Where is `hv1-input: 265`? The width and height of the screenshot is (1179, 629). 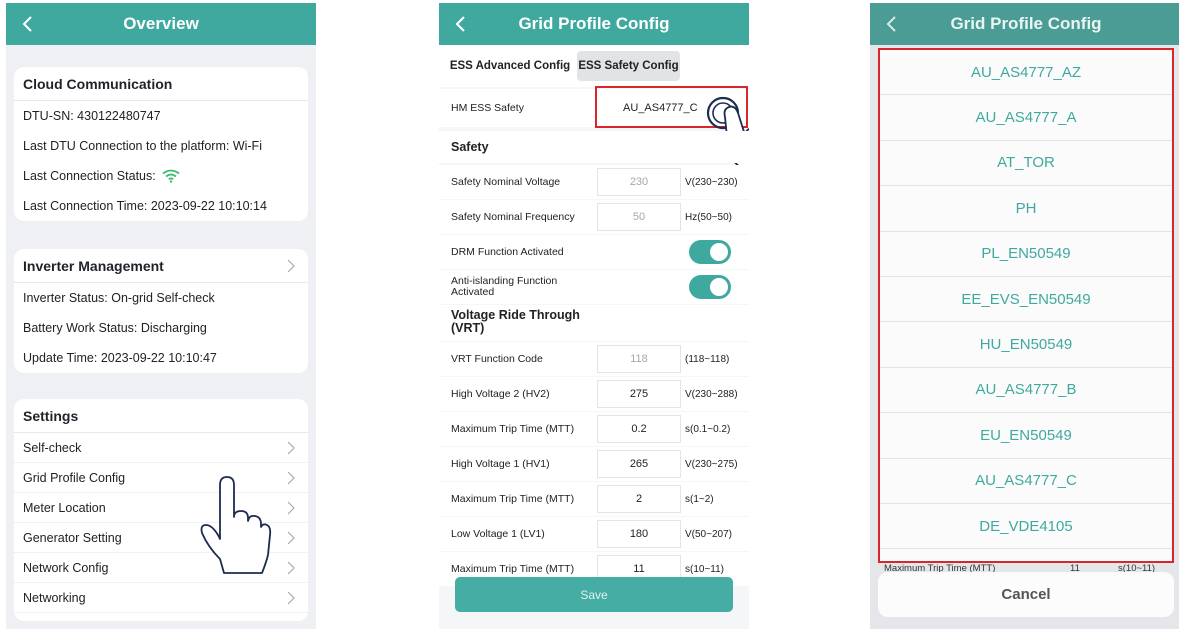 hv1-input: 265 is located at coordinates (639, 464).